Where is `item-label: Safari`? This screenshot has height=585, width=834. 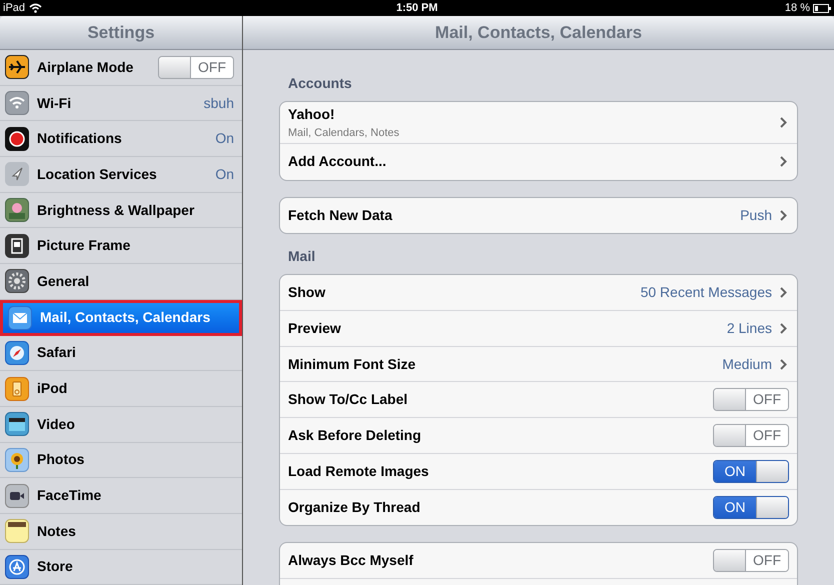 item-label: Safari is located at coordinates (57, 352).